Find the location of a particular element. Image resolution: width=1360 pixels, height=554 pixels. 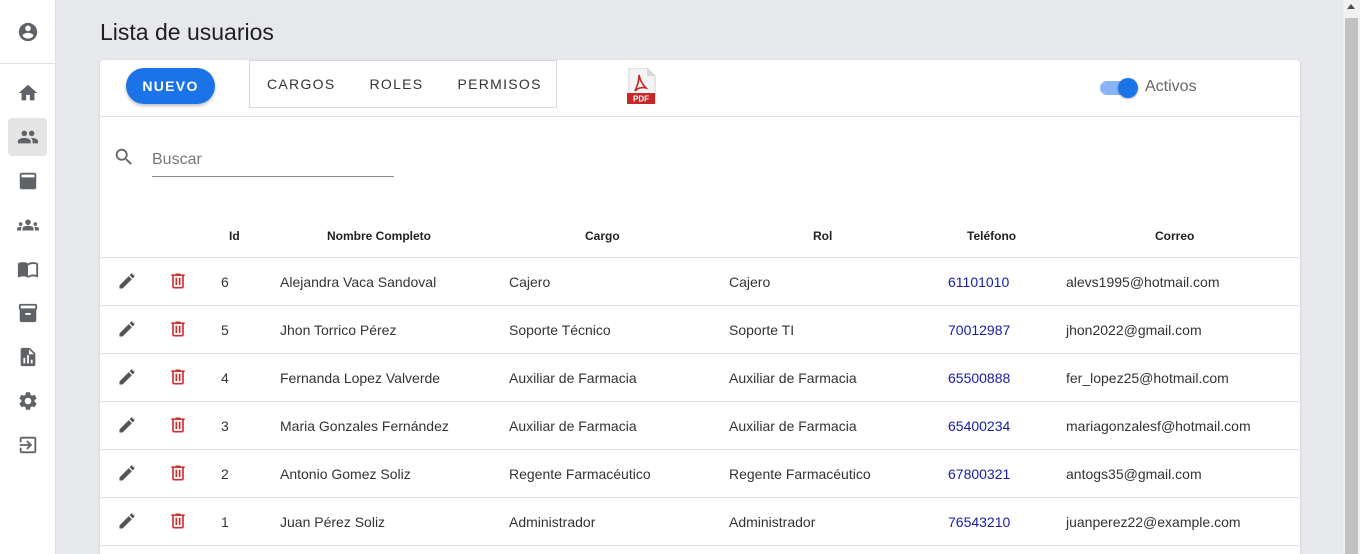

cell-rol: Administrador is located at coordinates (772, 522).